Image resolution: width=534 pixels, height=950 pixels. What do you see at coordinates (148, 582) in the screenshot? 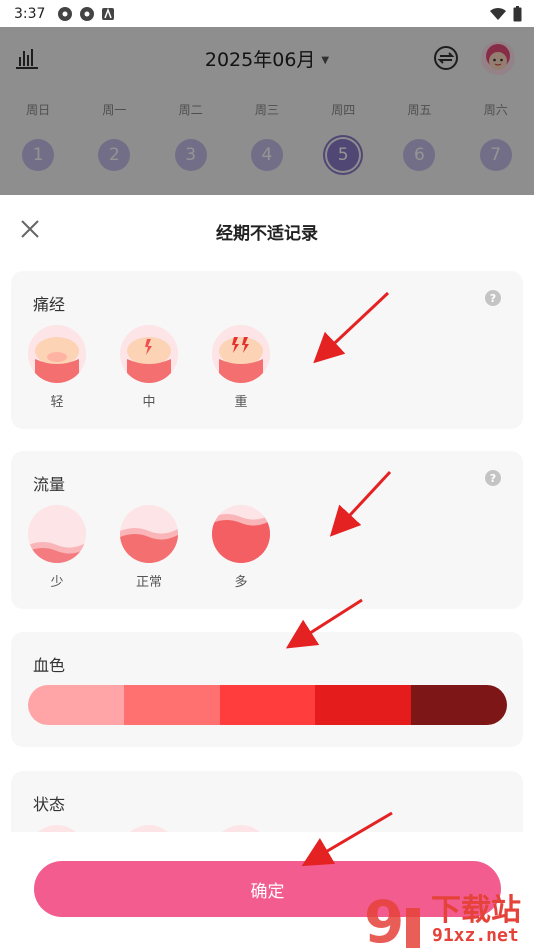
I see `flow-normal-label: 正常` at bounding box center [148, 582].